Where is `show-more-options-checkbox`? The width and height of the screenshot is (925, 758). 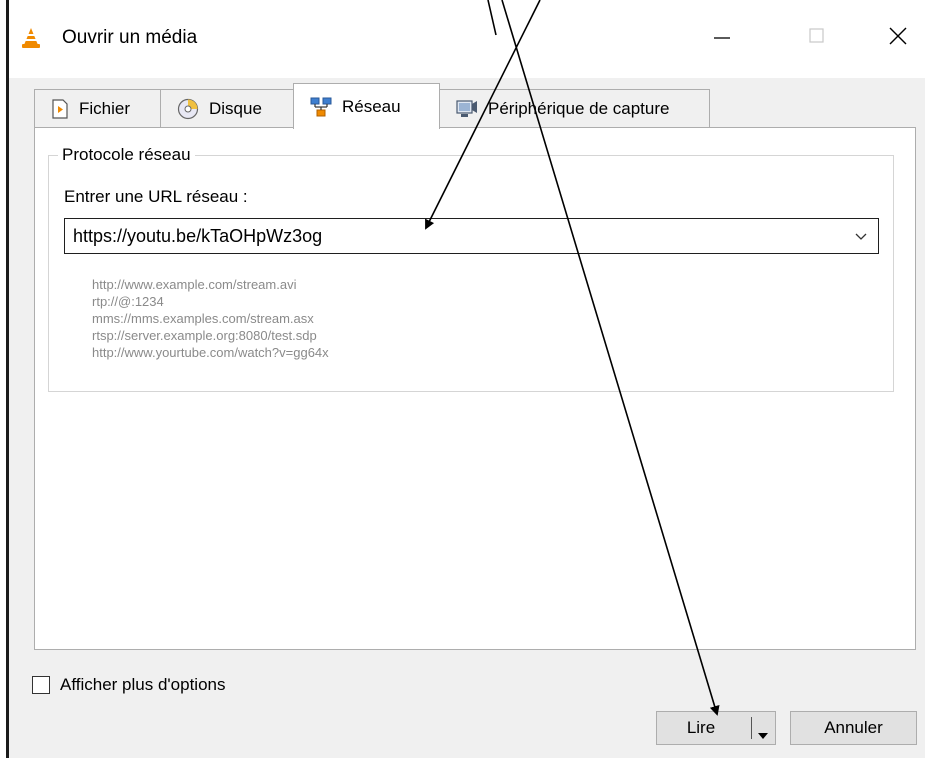 show-more-options-checkbox is located at coordinates (41, 685).